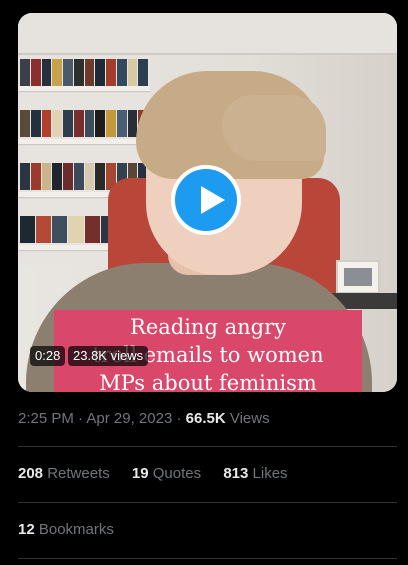 The width and height of the screenshot is (408, 565). I want to click on engagement-stats: 208 Retweets 19 Quotes 813 Likes, so click(162, 473).